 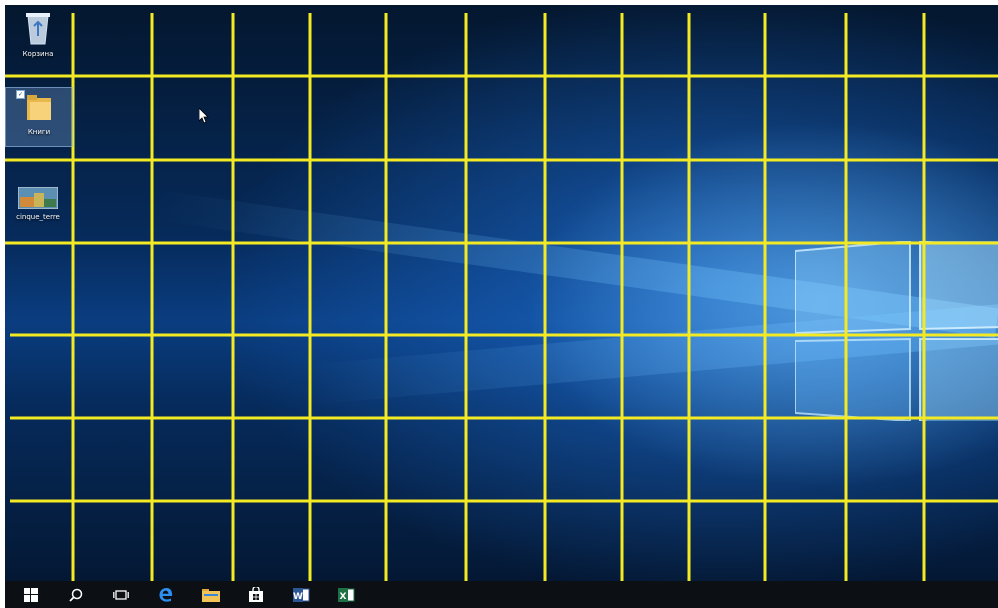 What do you see at coordinates (38, 198) in the screenshot?
I see `image-file-icon` at bounding box center [38, 198].